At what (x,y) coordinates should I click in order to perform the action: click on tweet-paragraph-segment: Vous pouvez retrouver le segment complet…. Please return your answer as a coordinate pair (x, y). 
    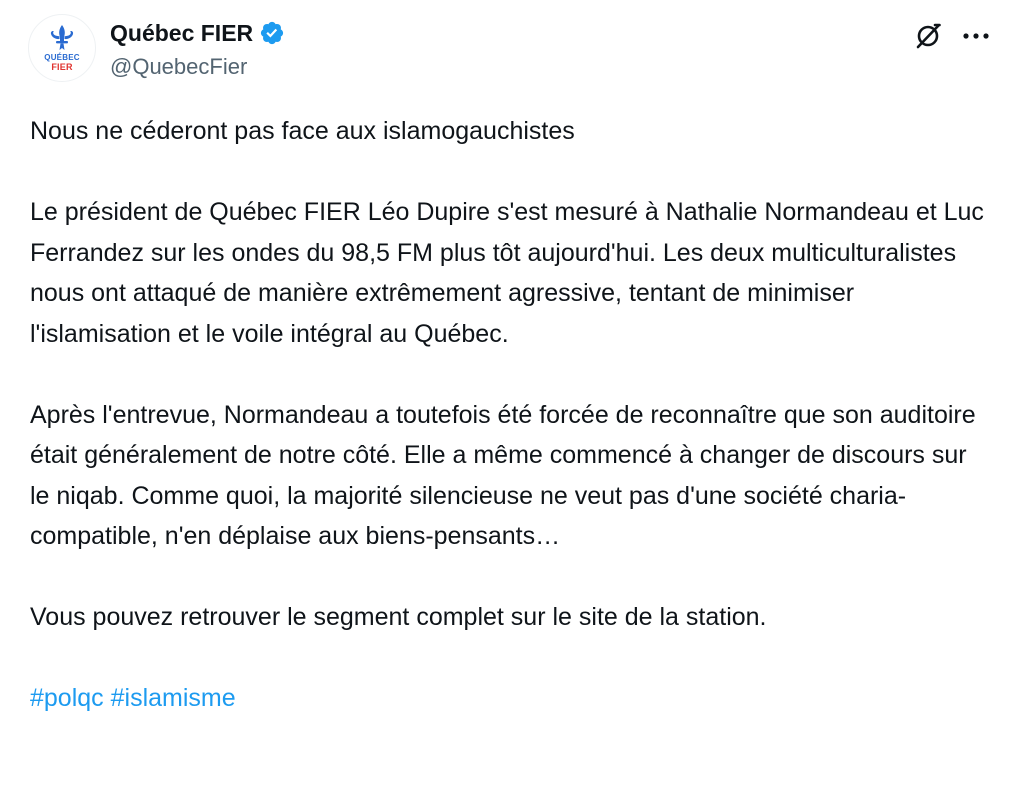
    Looking at the image, I should click on (398, 617).